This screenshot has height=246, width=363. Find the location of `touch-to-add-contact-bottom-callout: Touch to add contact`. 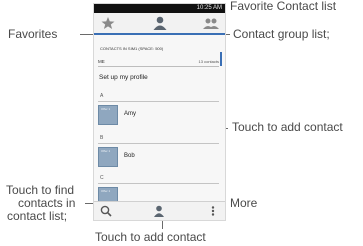

touch-to-add-contact-bottom-callout: Touch to add contact is located at coordinates (150, 237).